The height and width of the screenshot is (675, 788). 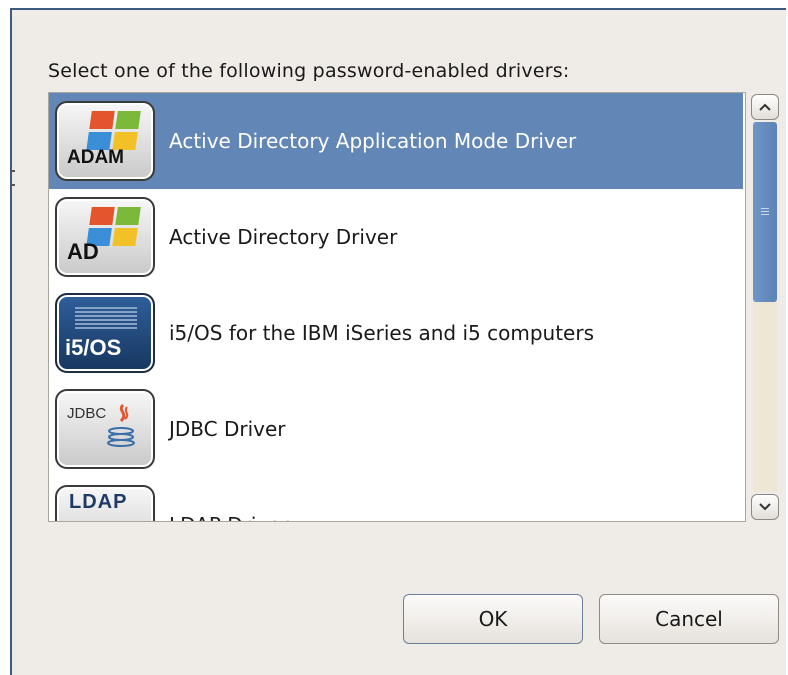 I want to click on ldap-icon-text: LDAP, so click(x=98, y=502).